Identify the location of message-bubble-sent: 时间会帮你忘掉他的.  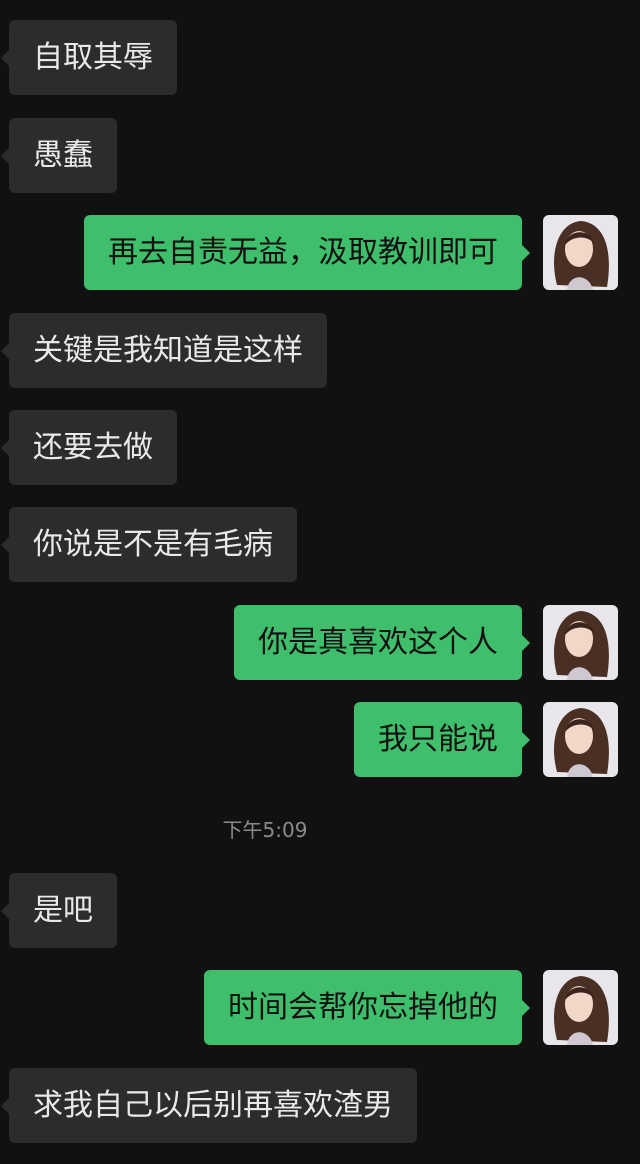
(367, 1007).